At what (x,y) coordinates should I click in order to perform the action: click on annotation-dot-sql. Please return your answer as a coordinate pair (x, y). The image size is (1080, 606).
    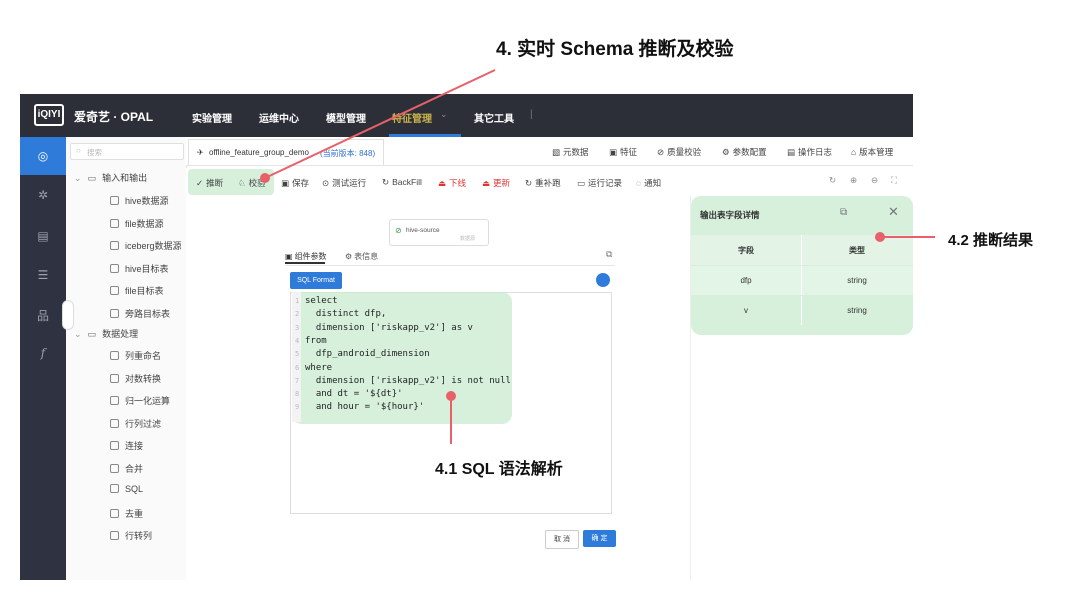
    Looking at the image, I should click on (451, 396).